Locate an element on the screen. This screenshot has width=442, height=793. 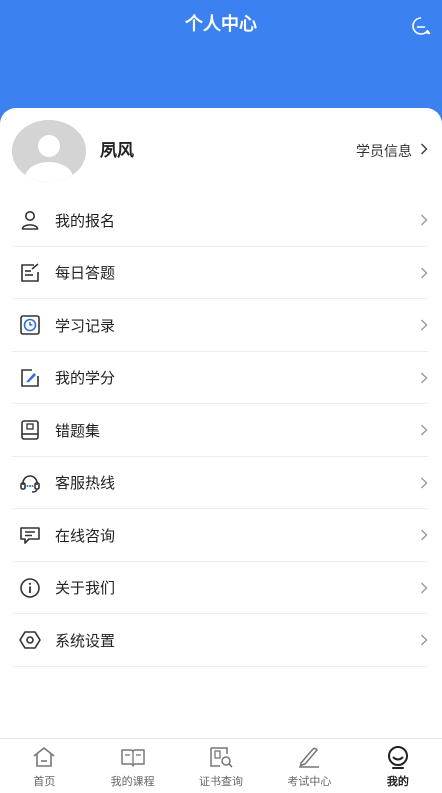
page-title: 个人中心 is located at coordinates (221, 24).